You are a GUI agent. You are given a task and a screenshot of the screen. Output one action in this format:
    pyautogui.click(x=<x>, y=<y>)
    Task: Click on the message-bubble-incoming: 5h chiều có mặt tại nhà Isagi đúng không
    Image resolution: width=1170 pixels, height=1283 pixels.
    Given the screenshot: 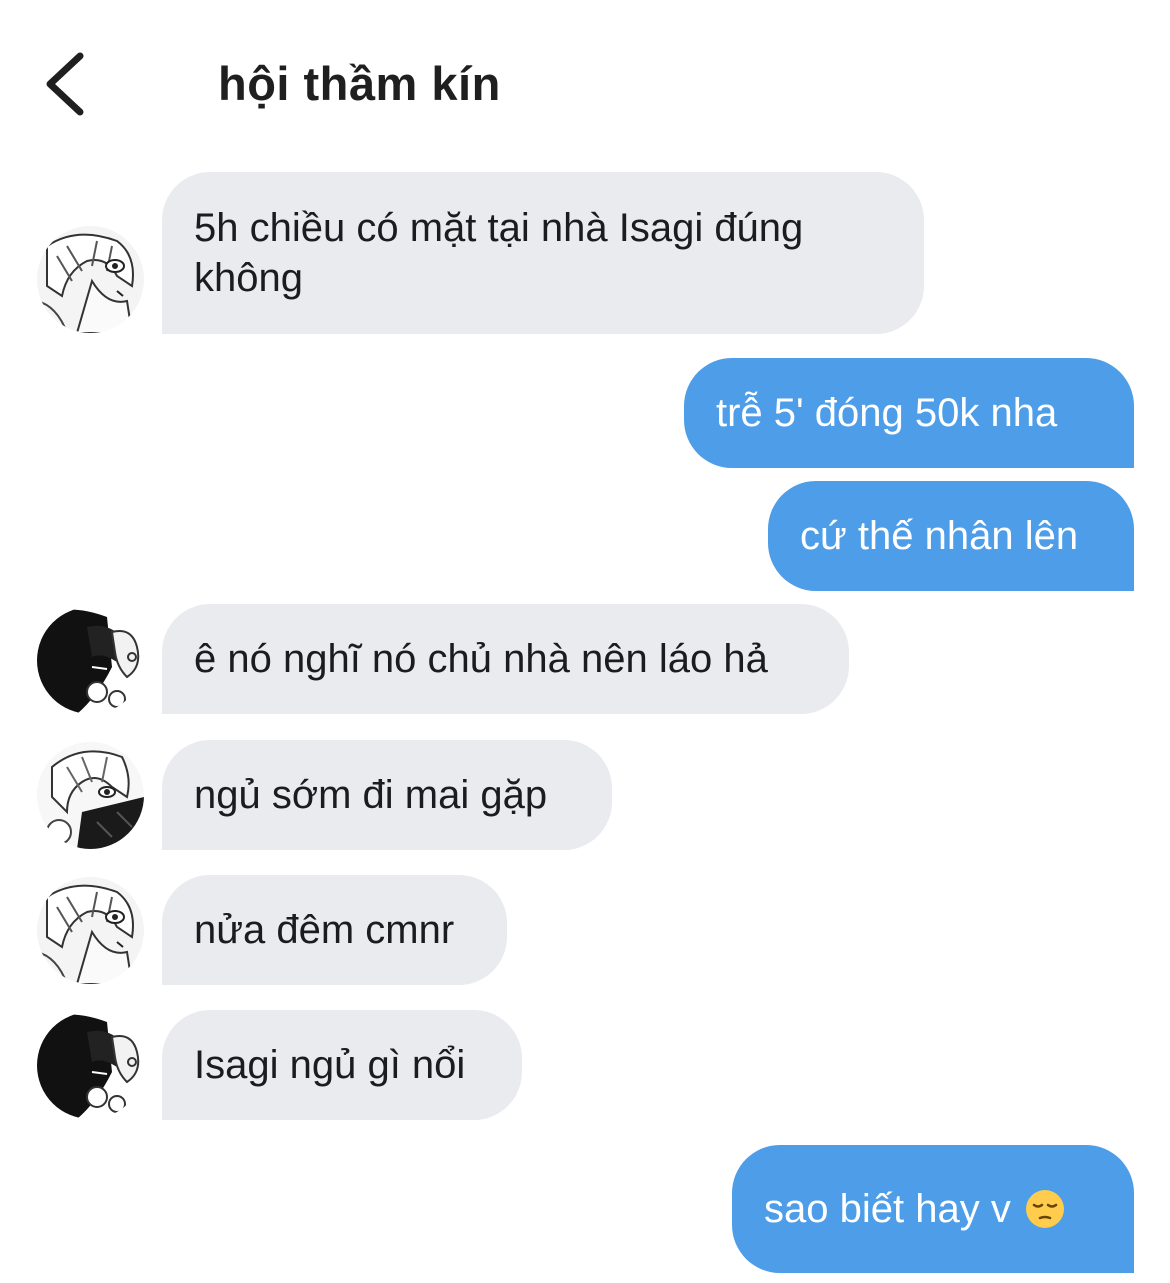 What is the action you would take?
    pyautogui.click(x=543, y=253)
    